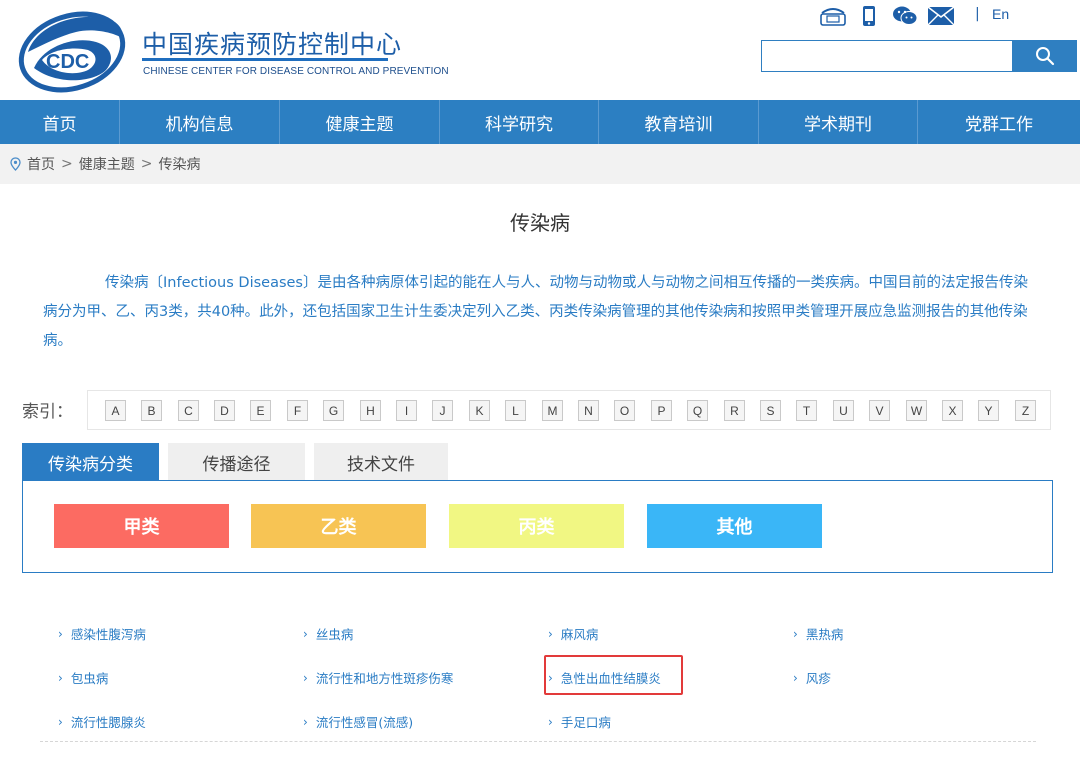  Describe the element at coordinates (540, 223) in the screenshot. I see `page-title: 传染病` at that location.